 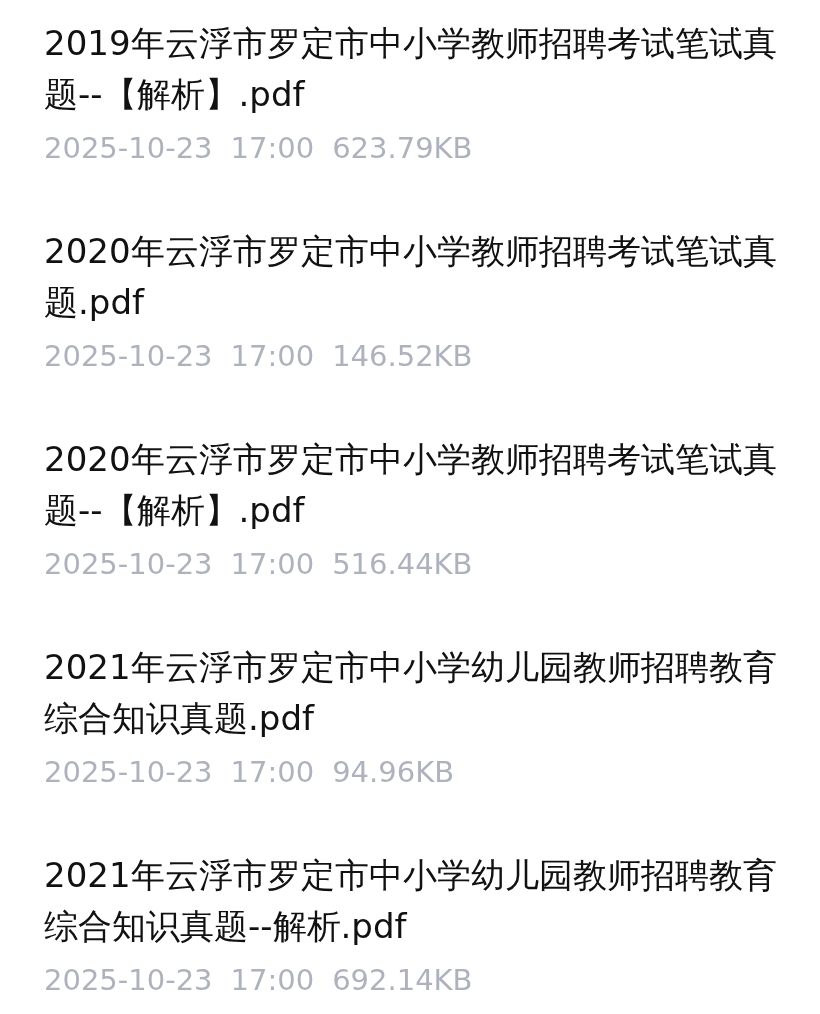 I want to click on file-name: 2020年云浮市罗定市中小学教师招聘考试笔试真题.pdf, so click(x=420, y=277).